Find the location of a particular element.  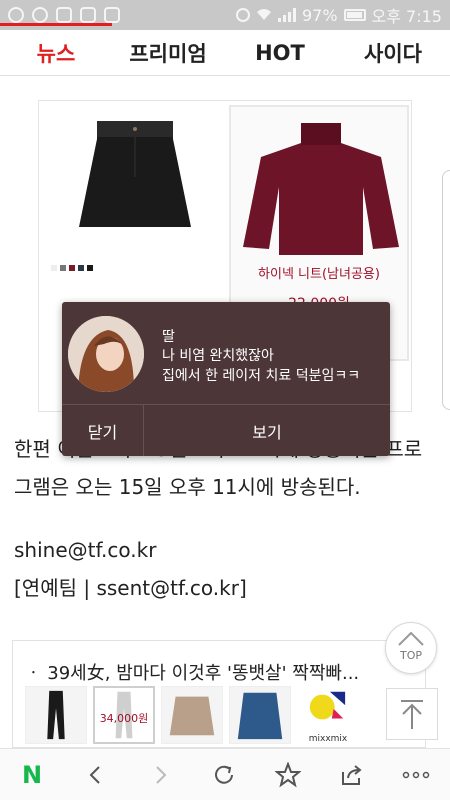

chevron-right-icon is located at coordinates (161, 774).